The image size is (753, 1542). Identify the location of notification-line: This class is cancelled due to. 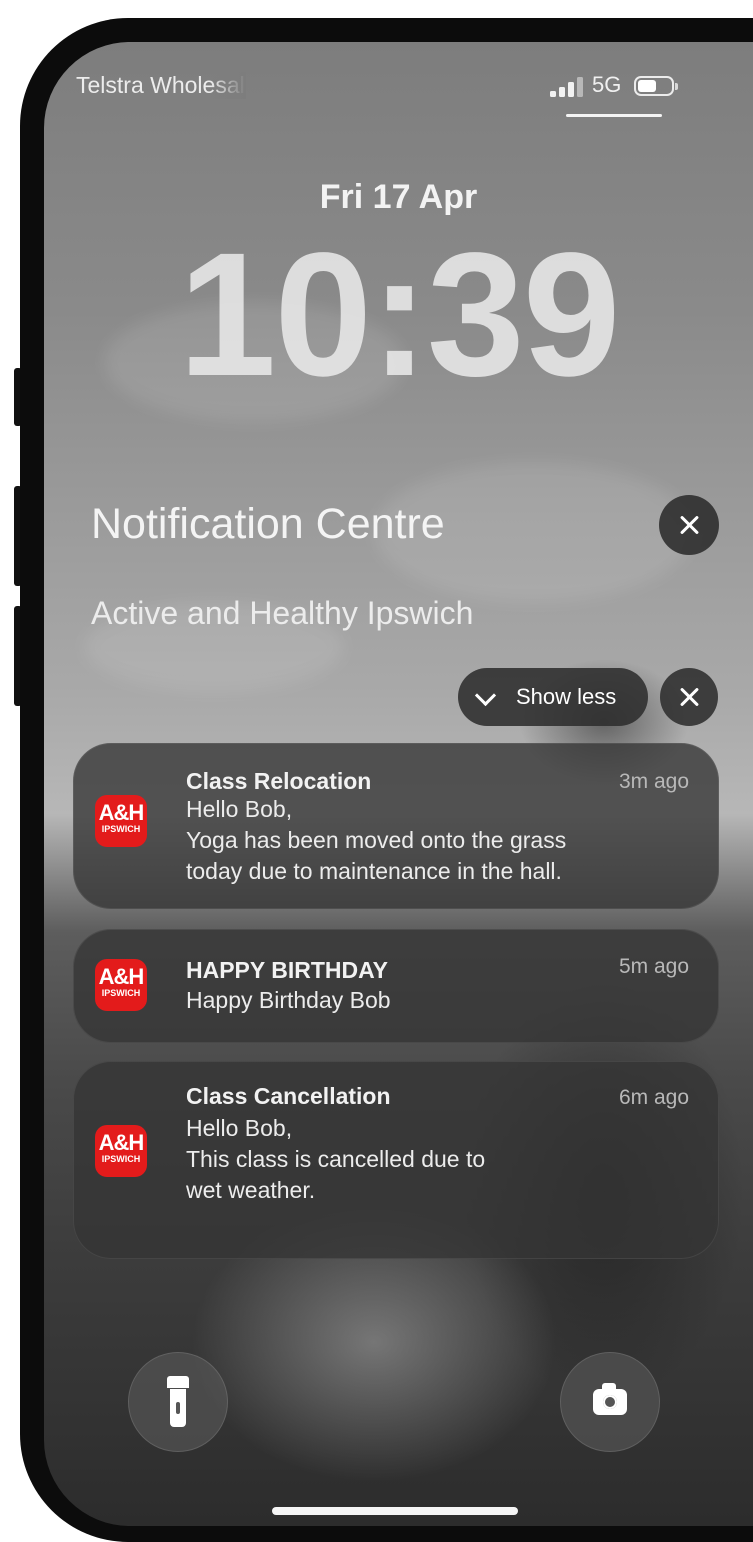
(336, 1159).